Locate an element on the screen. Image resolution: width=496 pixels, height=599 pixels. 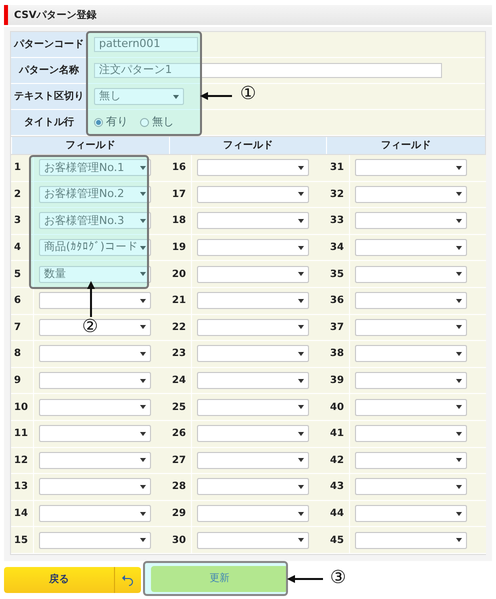
row-number: 43 is located at coordinates (338, 487).